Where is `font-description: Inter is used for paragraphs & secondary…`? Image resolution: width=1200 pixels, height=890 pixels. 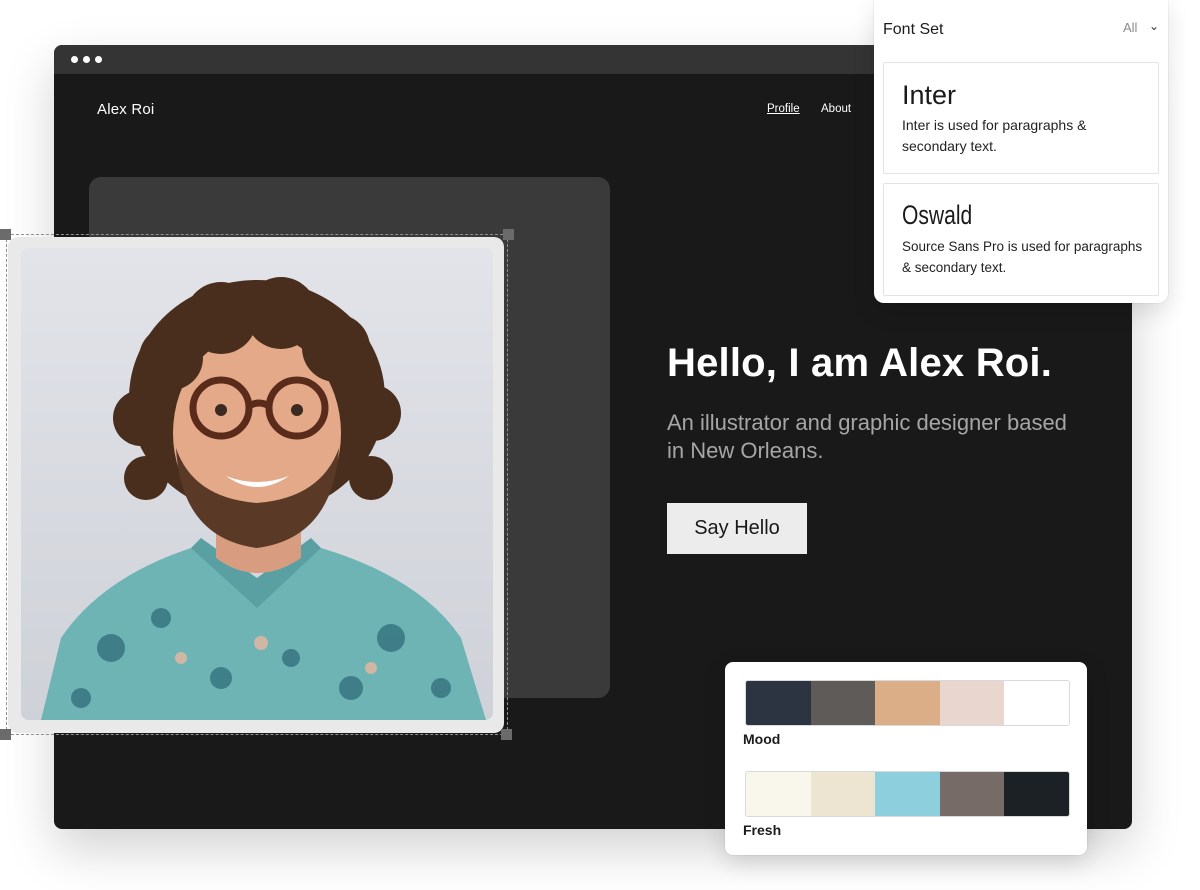
font-description: Inter is used for paragraphs & secondary… is located at coordinates (994, 135).